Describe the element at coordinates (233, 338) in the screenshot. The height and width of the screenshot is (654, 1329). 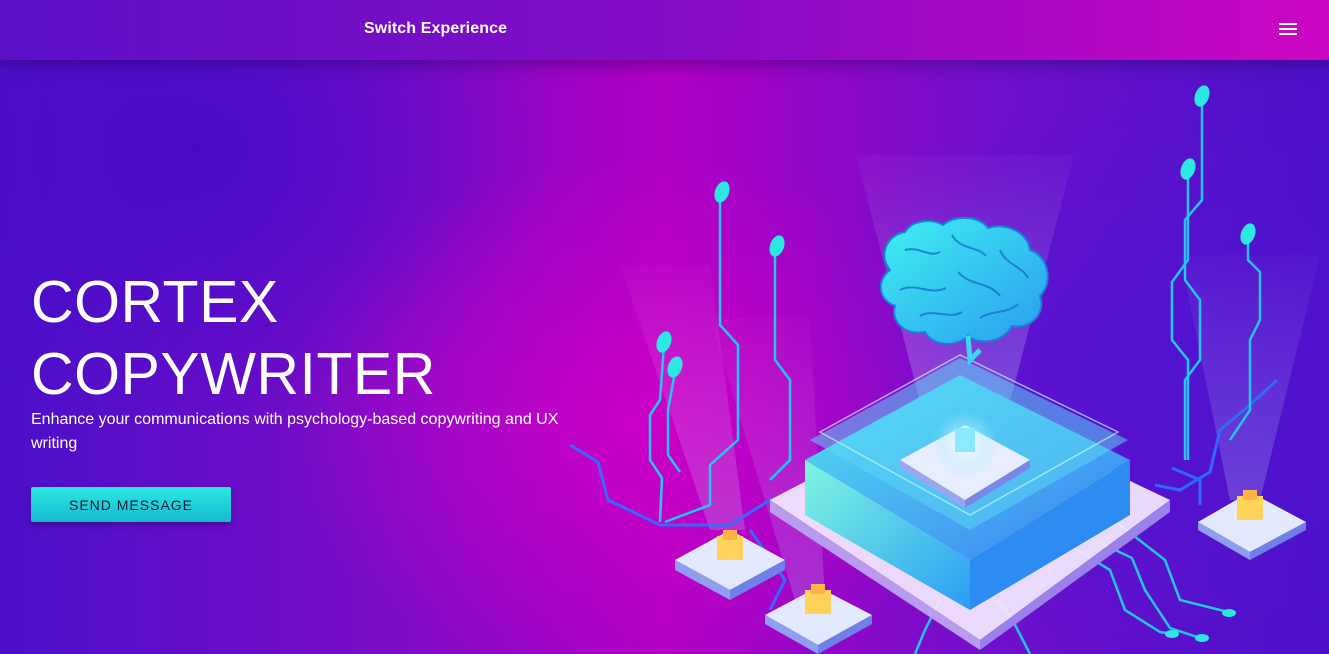
I see `hero-title: CORTEX COPYWRITER` at that location.